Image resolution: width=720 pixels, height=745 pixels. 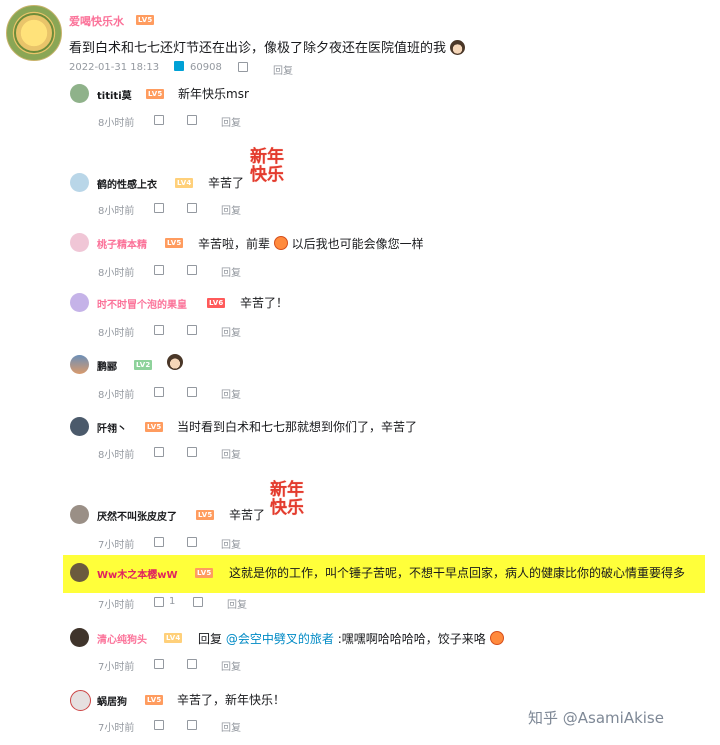 I want to click on main-like-count: 60908, so click(x=206, y=67).